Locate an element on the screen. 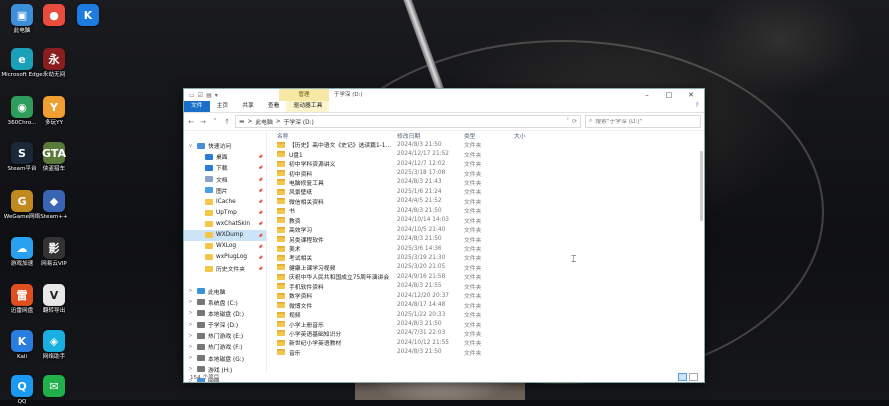 The height and width of the screenshot is (406, 889). desktop-icon: ✉ is located at coordinates (54, 387).